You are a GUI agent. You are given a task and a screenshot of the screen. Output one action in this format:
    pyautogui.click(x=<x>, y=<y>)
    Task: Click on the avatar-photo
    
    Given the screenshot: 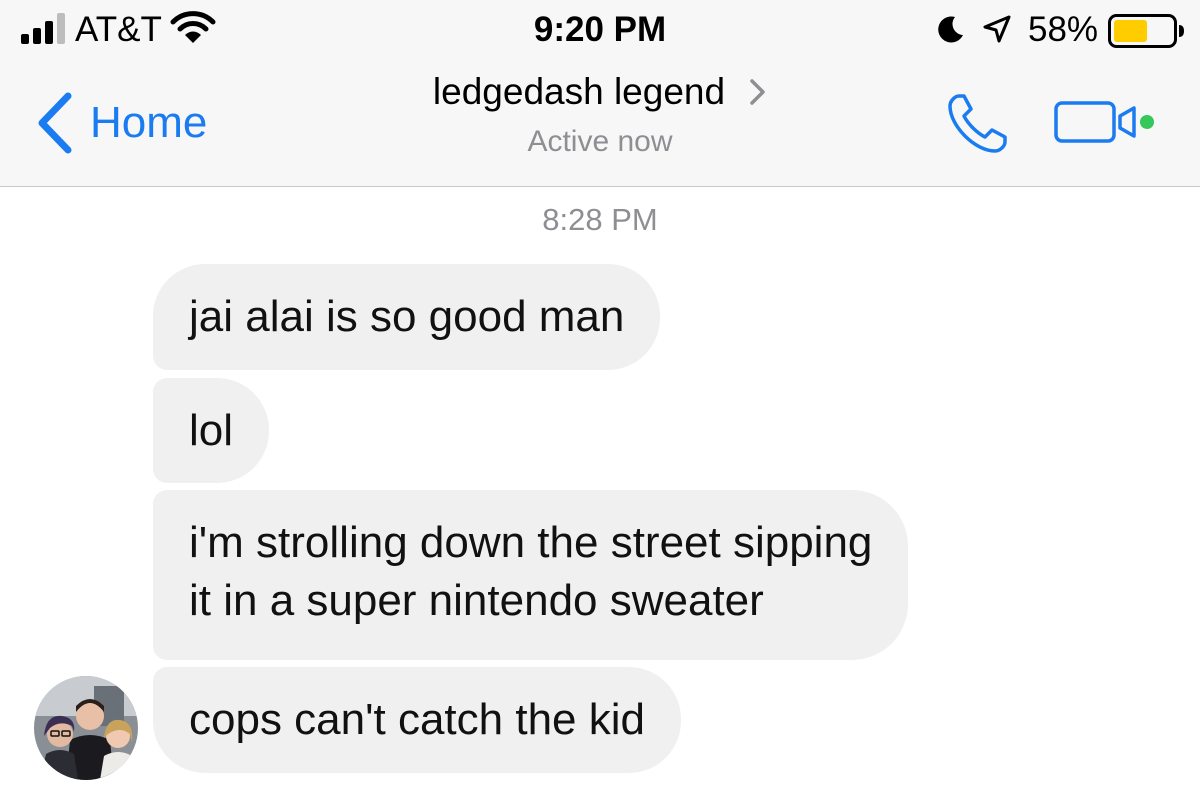 What is the action you would take?
    pyautogui.click(x=86, y=728)
    